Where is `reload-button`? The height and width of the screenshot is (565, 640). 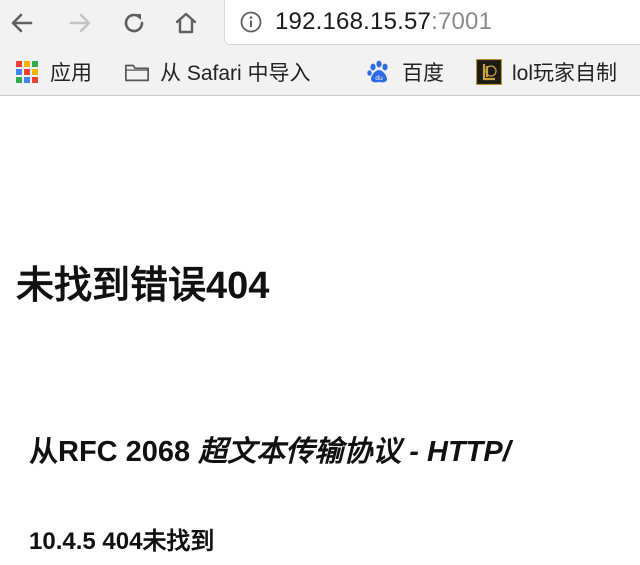 reload-button is located at coordinates (134, 23).